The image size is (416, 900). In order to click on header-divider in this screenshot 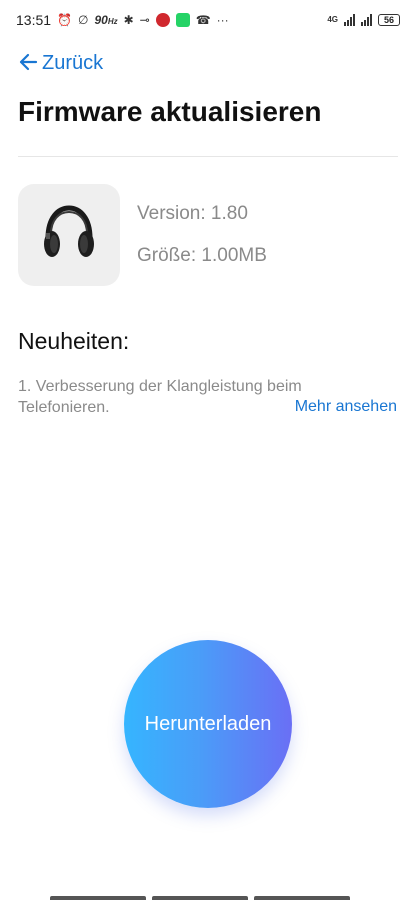, I will do `click(208, 156)`.